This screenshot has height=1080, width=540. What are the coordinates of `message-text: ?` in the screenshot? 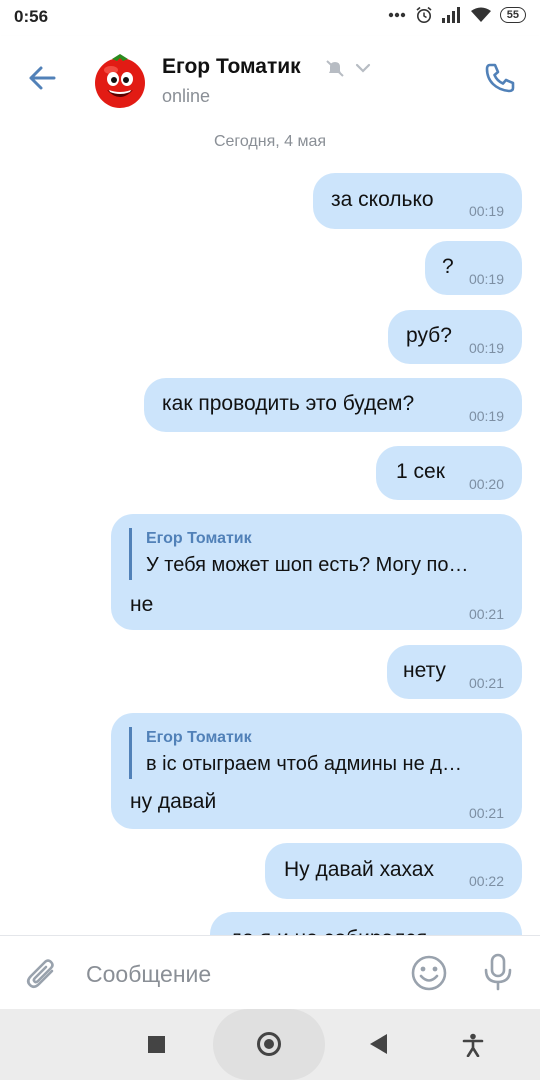 It's located at (448, 266).